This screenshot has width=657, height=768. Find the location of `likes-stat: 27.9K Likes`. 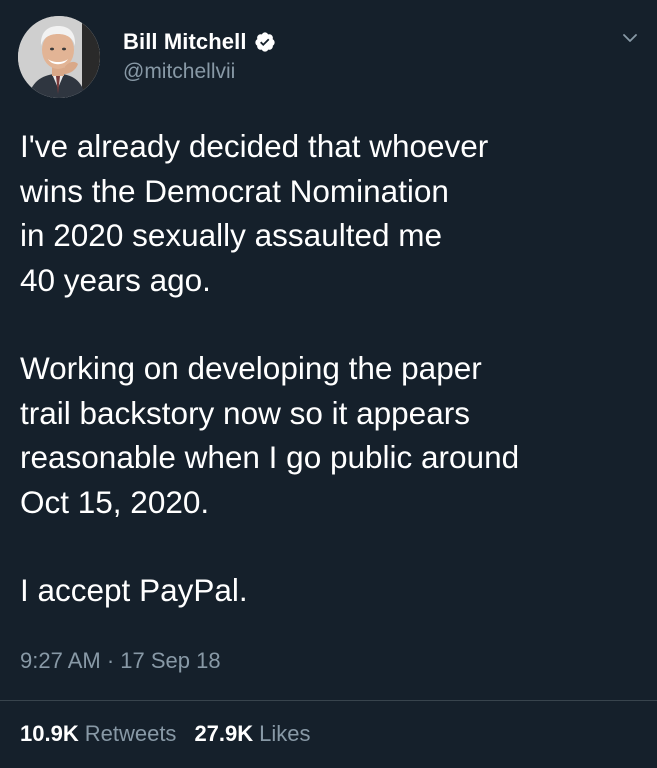

likes-stat: 27.9K Likes is located at coordinates (252, 734).